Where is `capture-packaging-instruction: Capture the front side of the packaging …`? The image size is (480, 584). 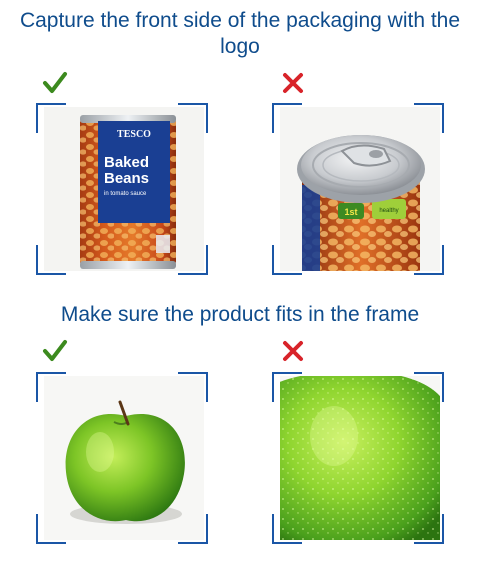
capture-packaging-instruction: Capture the front side of the packaging … is located at coordinates (240, 33).